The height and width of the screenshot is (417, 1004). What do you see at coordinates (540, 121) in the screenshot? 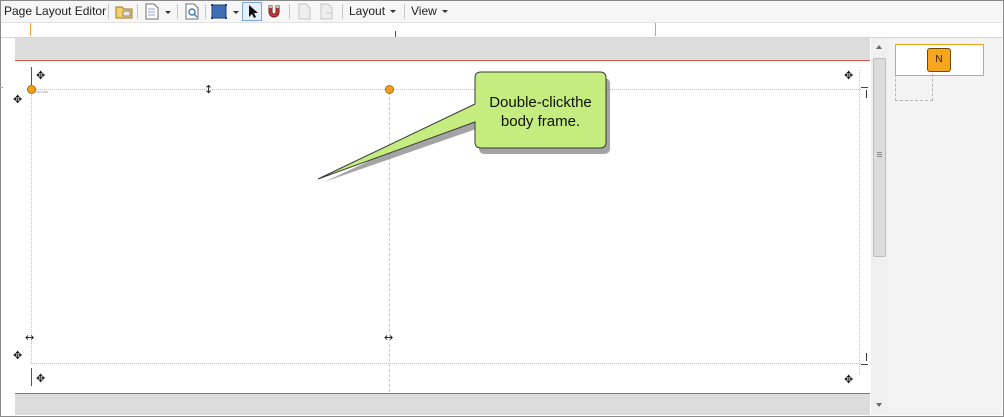
I see `callout-line-2: body frame.` at bounding box center [540, 121].